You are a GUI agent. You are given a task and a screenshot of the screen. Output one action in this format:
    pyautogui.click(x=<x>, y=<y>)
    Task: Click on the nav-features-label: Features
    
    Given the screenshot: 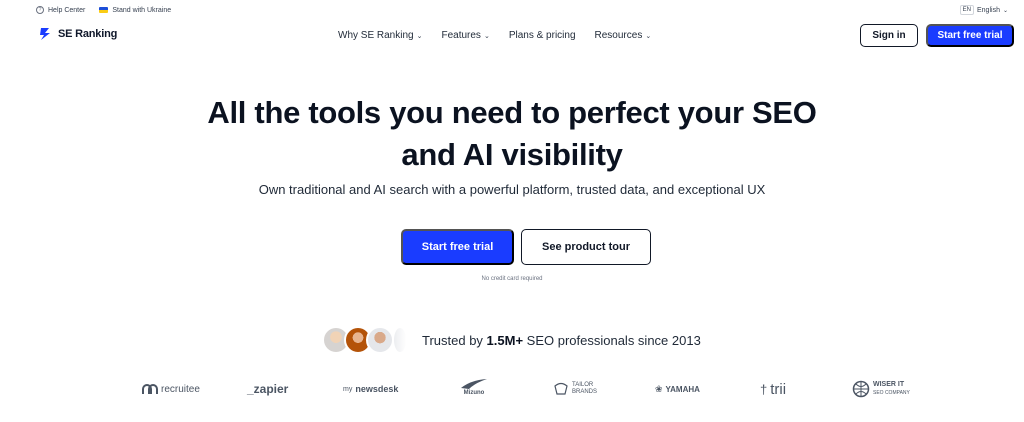 What is the action you would take?
    pyautogui.click(x=461, y=35)
    